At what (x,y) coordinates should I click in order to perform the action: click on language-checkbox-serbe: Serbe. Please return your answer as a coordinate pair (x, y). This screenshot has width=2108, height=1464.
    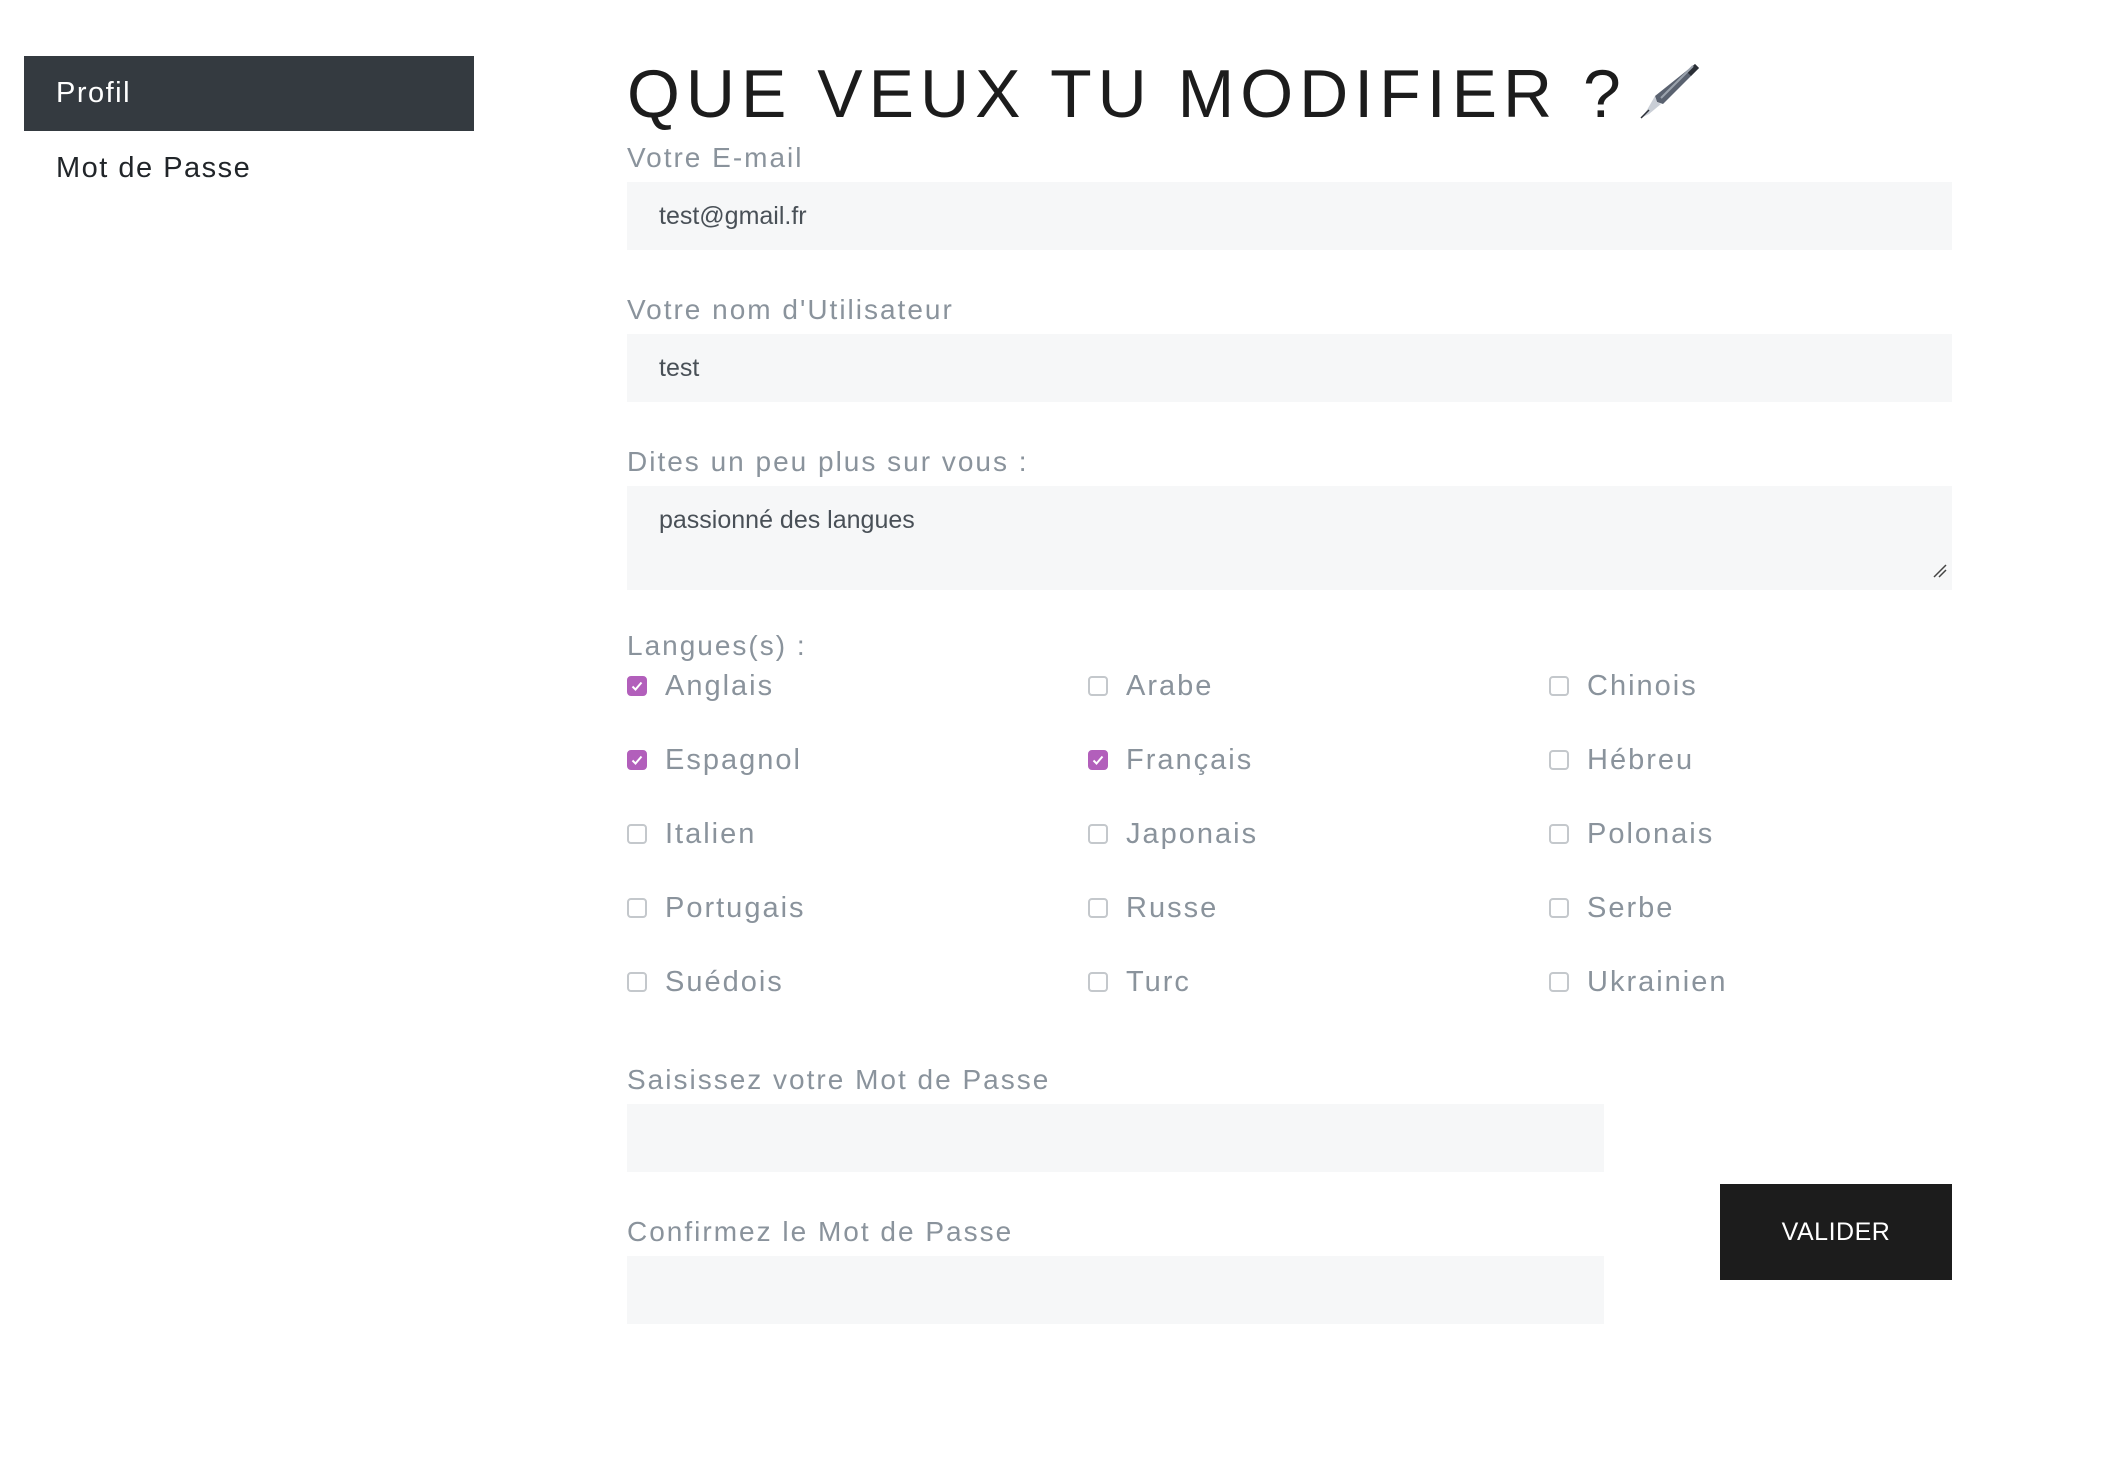
    Looking at the image, I should click on (1750, 908).